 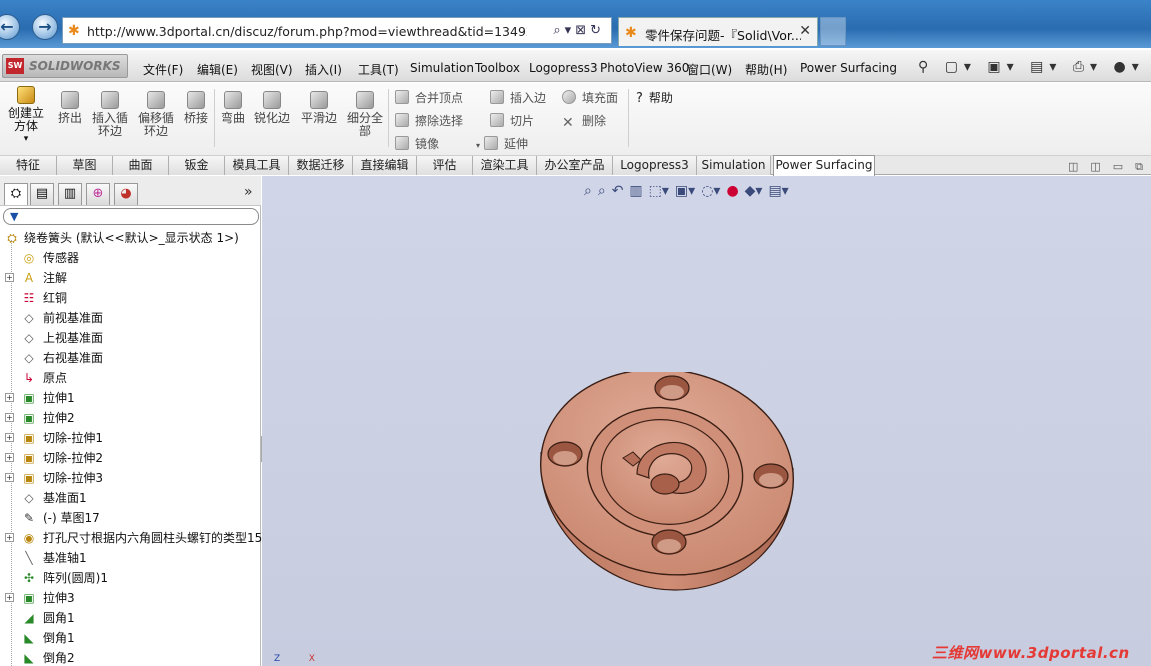 I want to click on cut-extrude-icon: ▣, so click(x=29, y=438).